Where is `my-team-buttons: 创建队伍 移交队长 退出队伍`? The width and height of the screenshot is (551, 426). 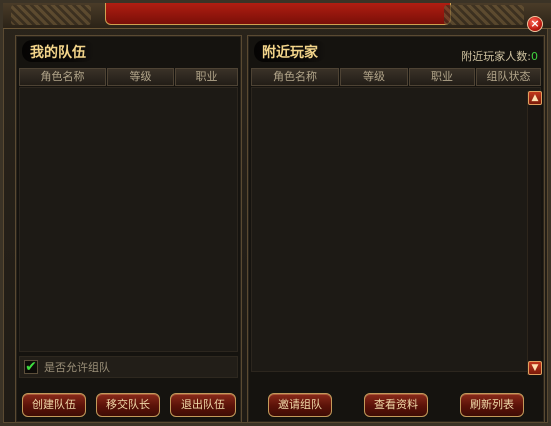
my-team-buttons: 创建队伍 移交队长 退出队伍 is located at coordinates (128, 404).